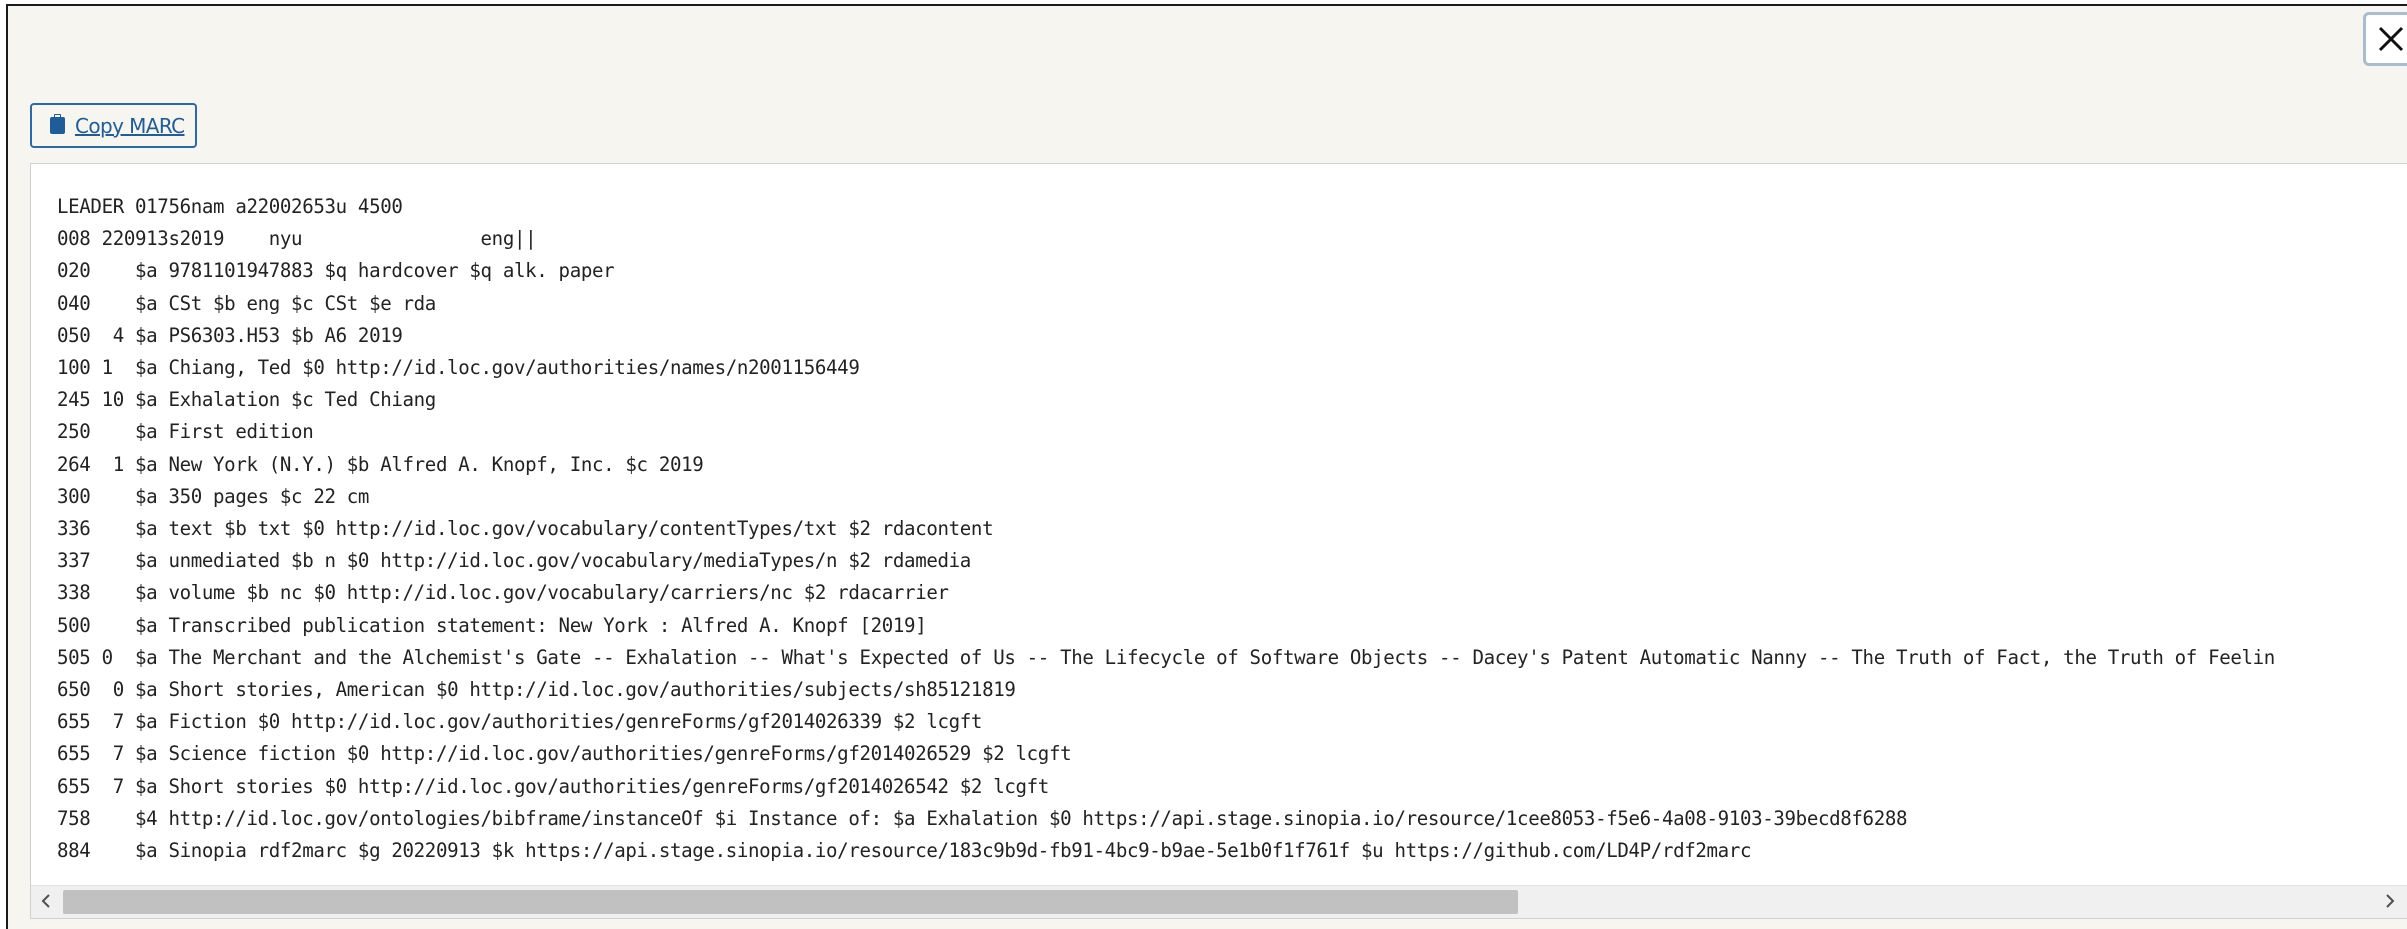  Describe the element at coordinates (213, 496) in the screenshot. I see `marc-field-line: 300 $a 350 pages $c 22 cm` at that location.